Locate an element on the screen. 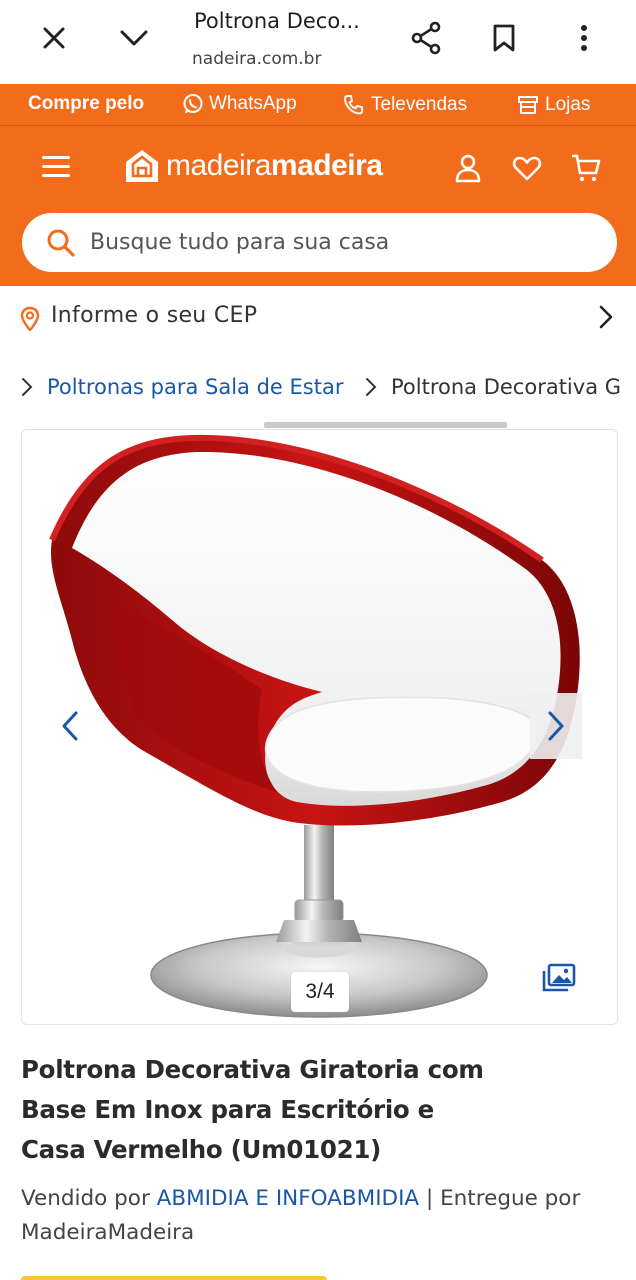 The width and height of the screenshot is (636, 1280). cep-label: Informe o seu CEP is located at coordinates (154, 315).